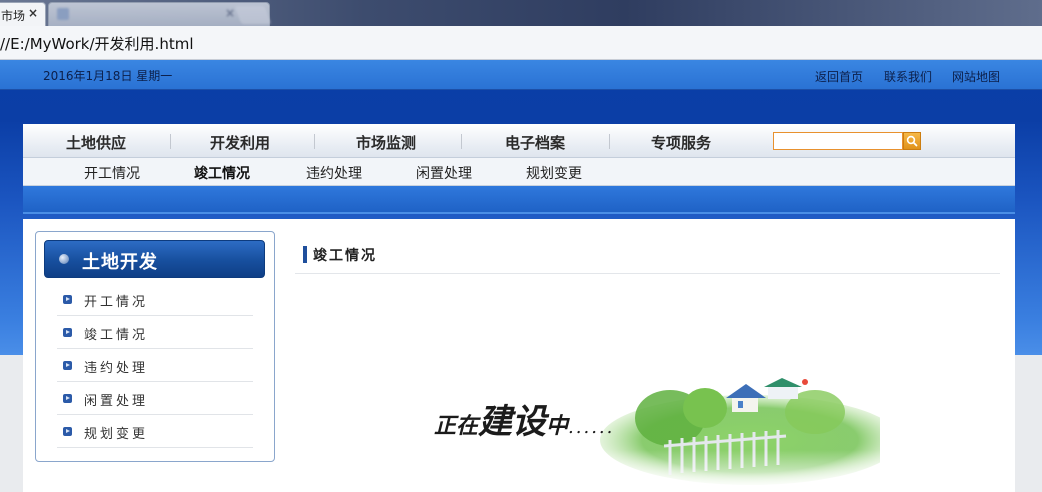 The height and width of the screenshot is (492, 1042). I want to click on home-link: 返回首页, so click(839, 76).